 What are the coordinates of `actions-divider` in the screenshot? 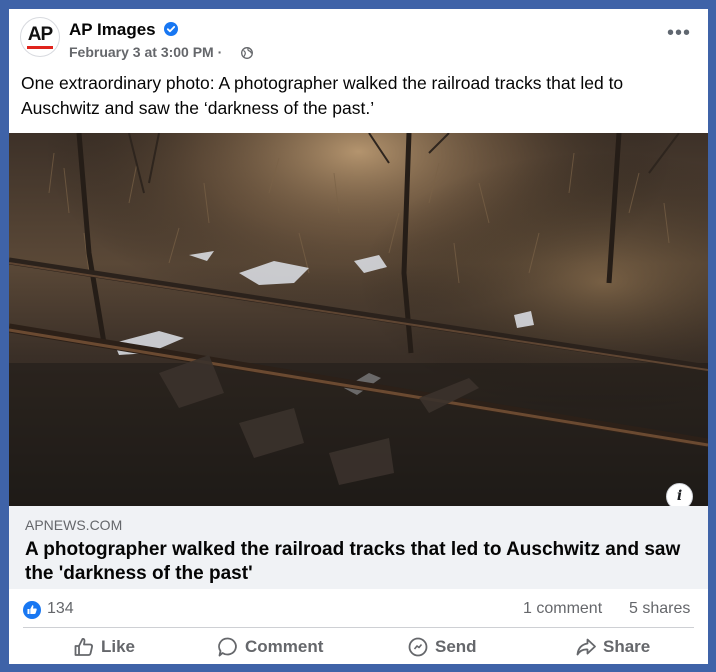 It's located at (358, 627).